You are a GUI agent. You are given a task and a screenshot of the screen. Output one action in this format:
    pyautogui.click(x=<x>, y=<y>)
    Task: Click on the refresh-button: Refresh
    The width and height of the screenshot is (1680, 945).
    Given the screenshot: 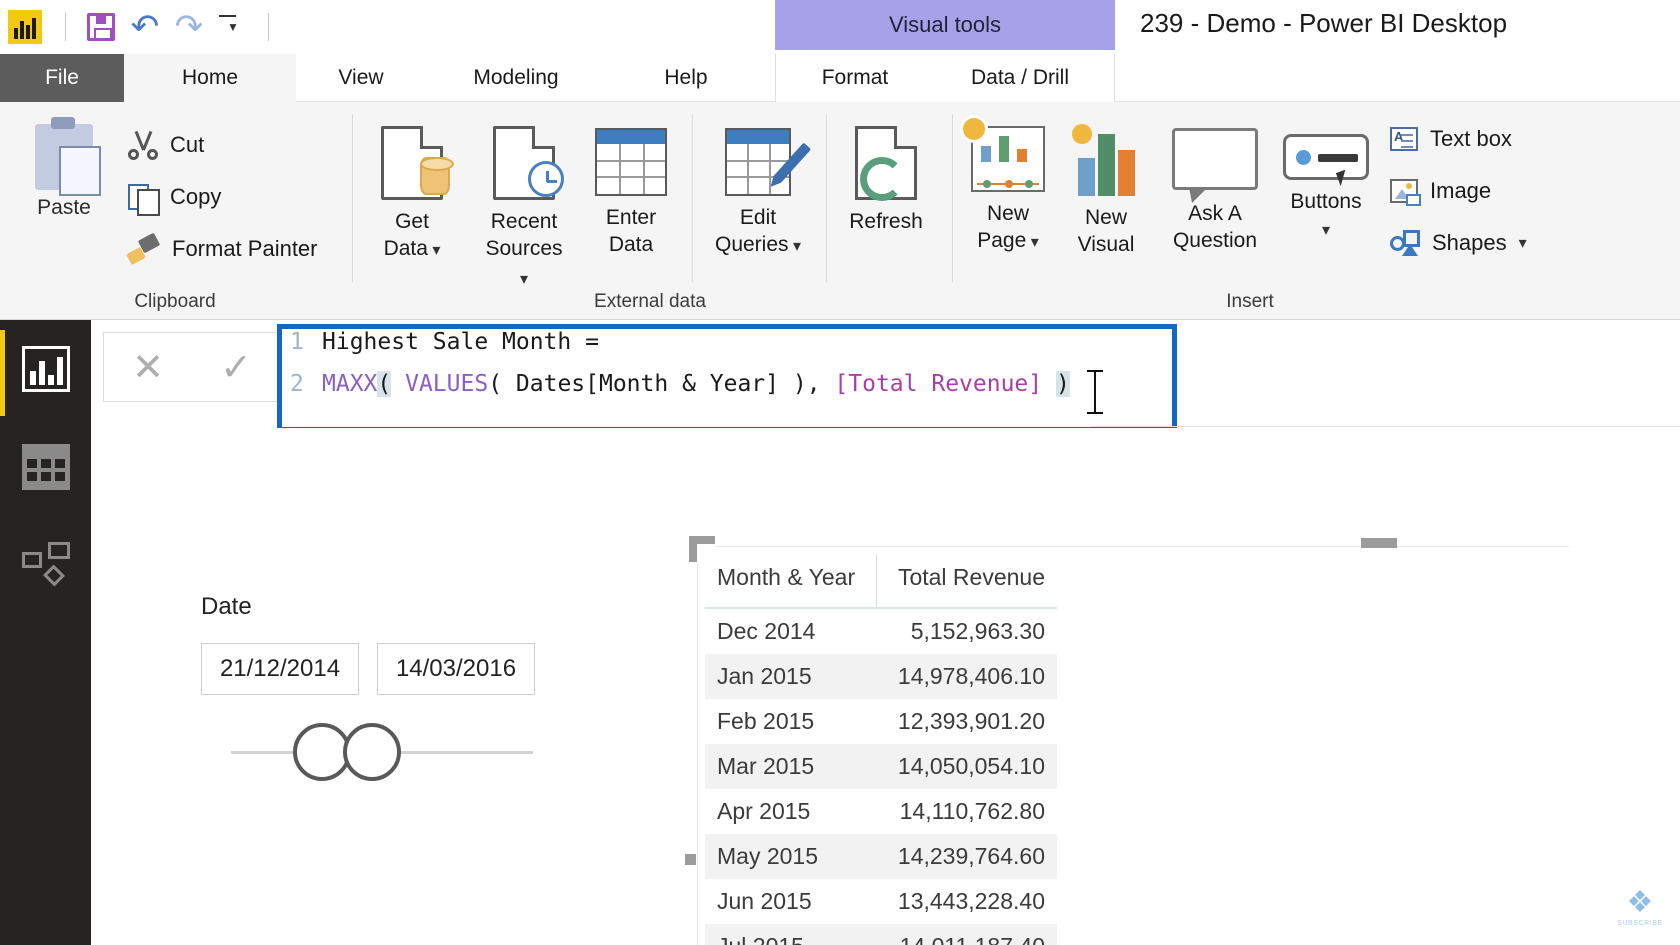 What is the action you would take?
    pyautogui.click(x=886, y=180)
    